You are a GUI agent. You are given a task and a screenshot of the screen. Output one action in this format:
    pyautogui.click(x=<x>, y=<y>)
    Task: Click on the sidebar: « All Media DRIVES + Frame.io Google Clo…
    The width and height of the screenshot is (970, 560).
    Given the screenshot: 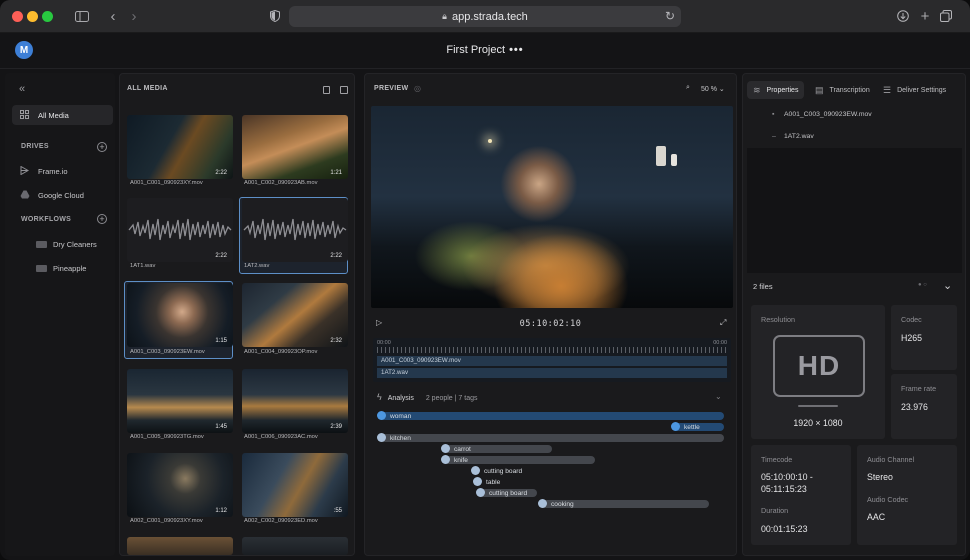 What is the action you would take?
    pyautogui.click(x=60, y=314)
    